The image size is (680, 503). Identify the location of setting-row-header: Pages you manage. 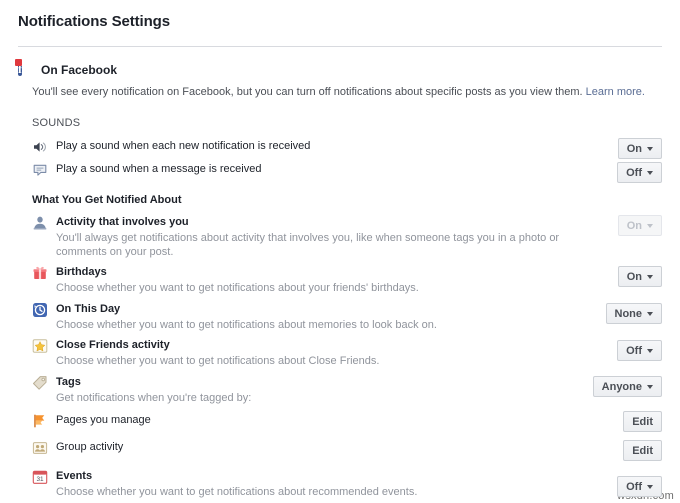
(347, 421).